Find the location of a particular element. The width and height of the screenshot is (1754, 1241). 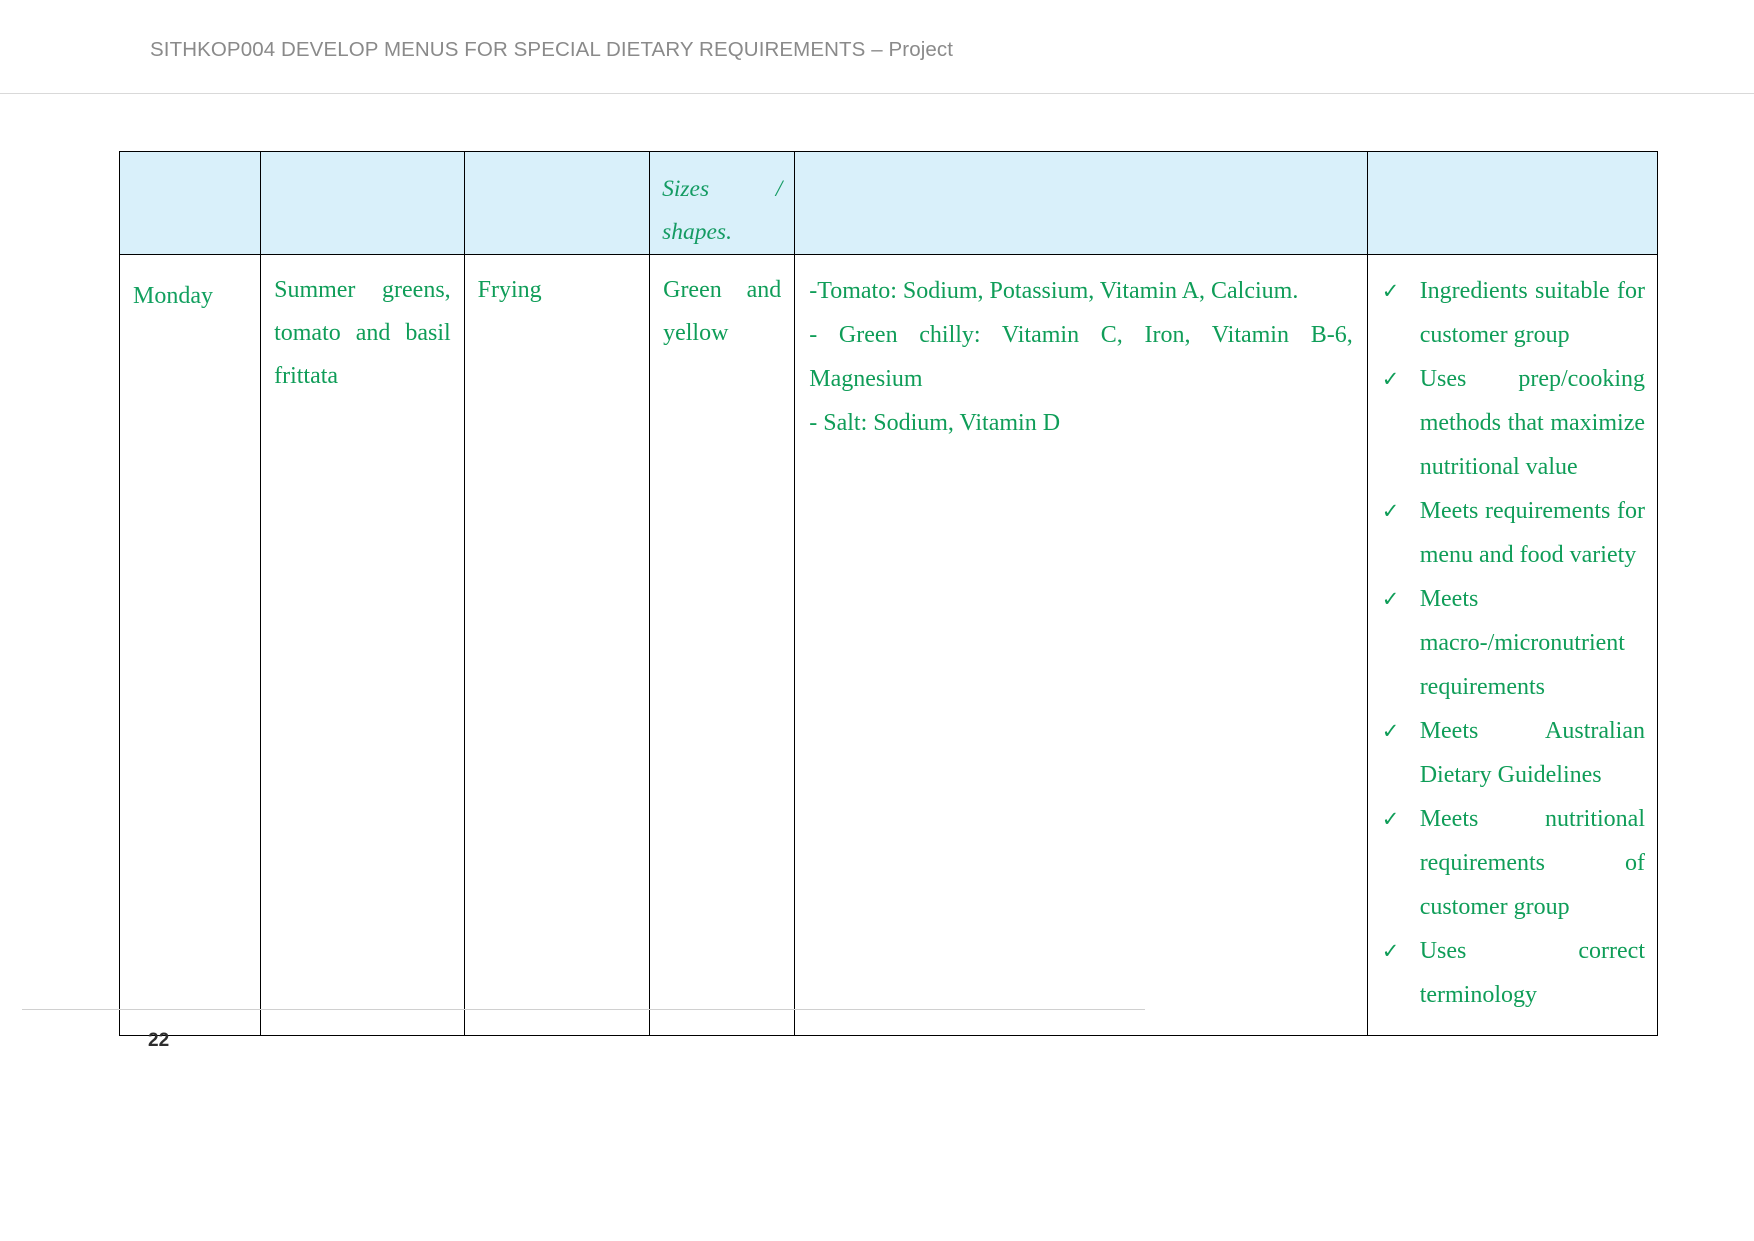

header-cell-sizes-line1: Sizes / is located at coordinates (722, 189).